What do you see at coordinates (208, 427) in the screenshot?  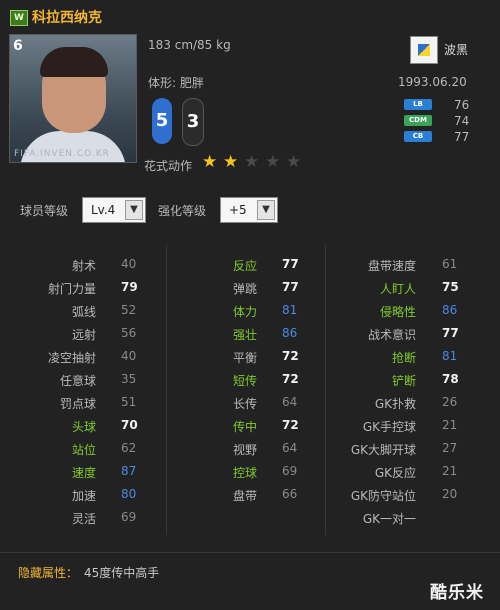 I see `attribute-row: GK手控球` at bounding box center [208, 427].